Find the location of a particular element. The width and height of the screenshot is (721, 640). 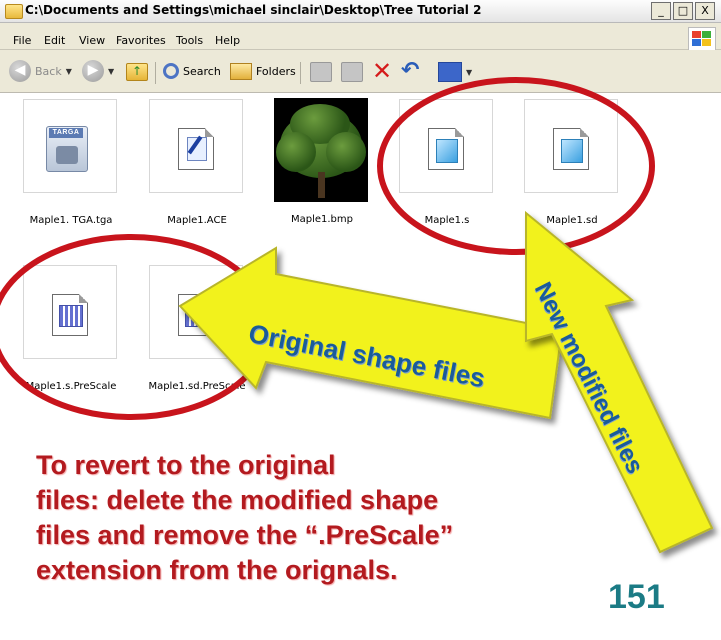

note-line: files: delete the modified shape is located at coordinates (237, 500).